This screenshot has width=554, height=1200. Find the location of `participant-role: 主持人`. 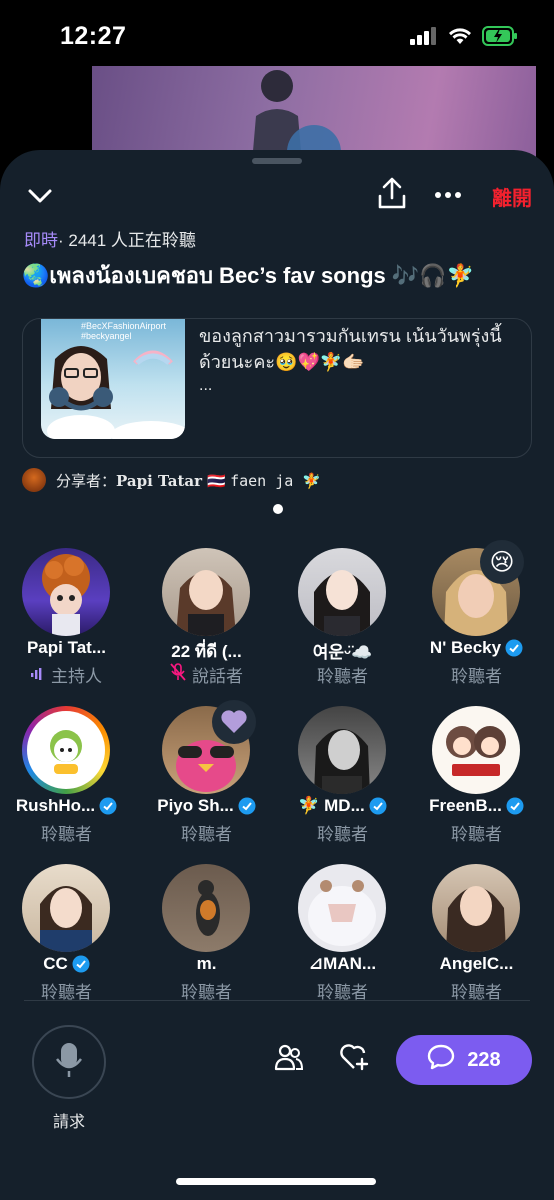

participant-role: 主持人 is located at coordinates (76, 676).